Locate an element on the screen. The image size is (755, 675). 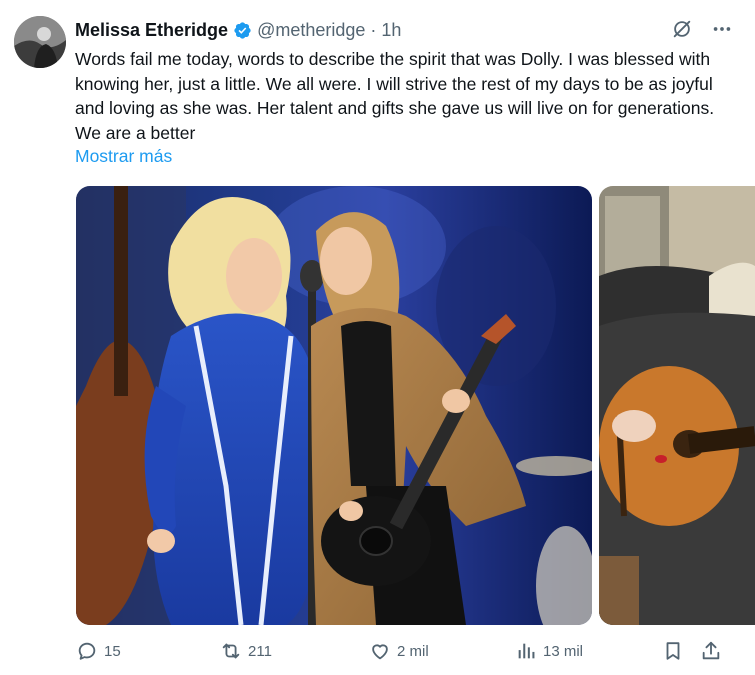
views-count: 13 mil is located at coordinates (563, 651).